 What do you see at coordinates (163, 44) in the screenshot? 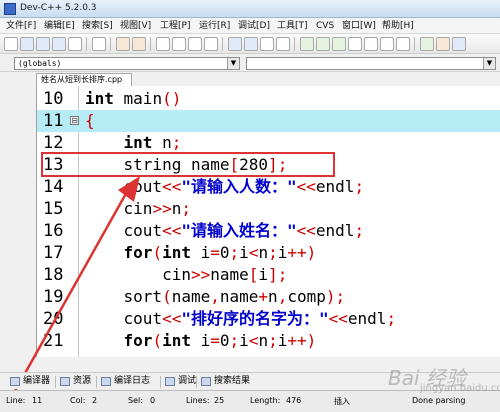
I see `find-icon` at bounding box center [163, 44].